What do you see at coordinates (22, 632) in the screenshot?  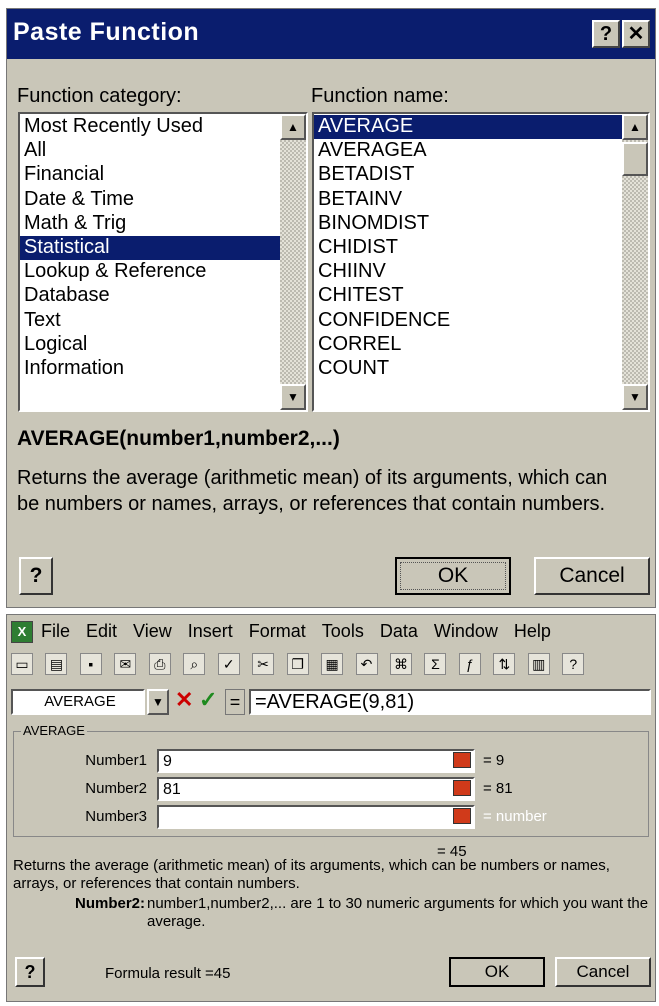 I see `excel-logo-icon: X` at bounding box center [22, 632].